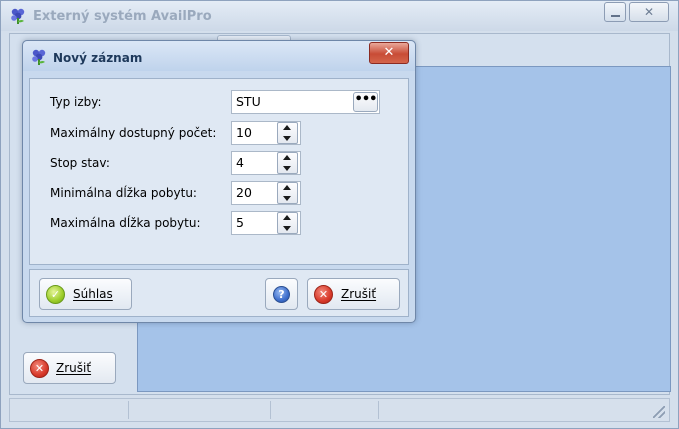 The height and width of the screenshot is (429, 679). I want to click on form-row-max-available: Maximálny dostupný počet: 10, so click(218, 133).